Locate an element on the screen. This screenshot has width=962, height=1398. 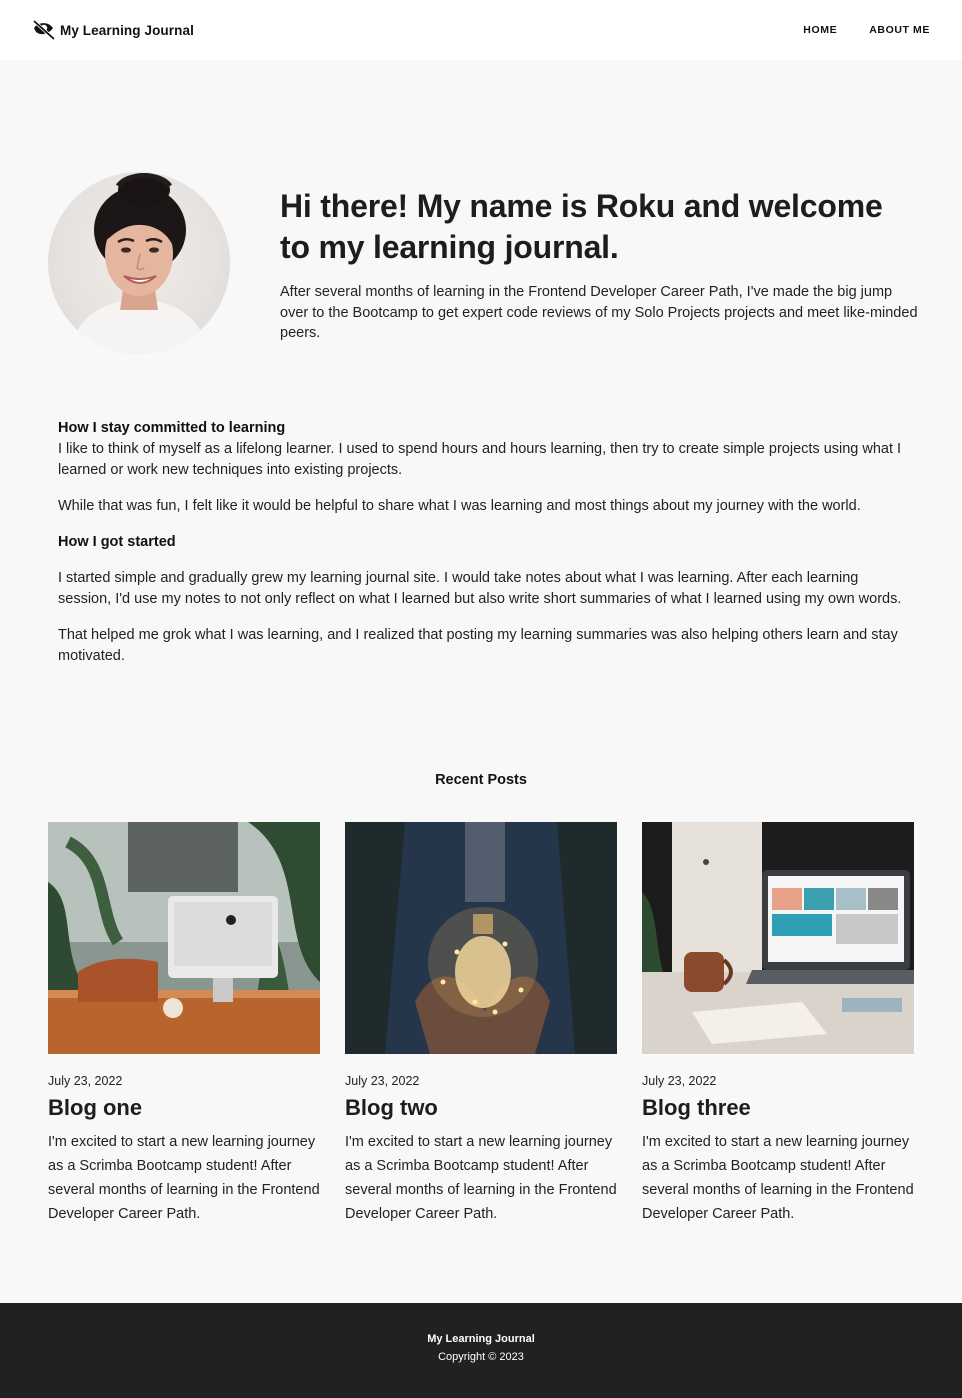
nav-home-link: HOME is located at coordinates (820, 30).